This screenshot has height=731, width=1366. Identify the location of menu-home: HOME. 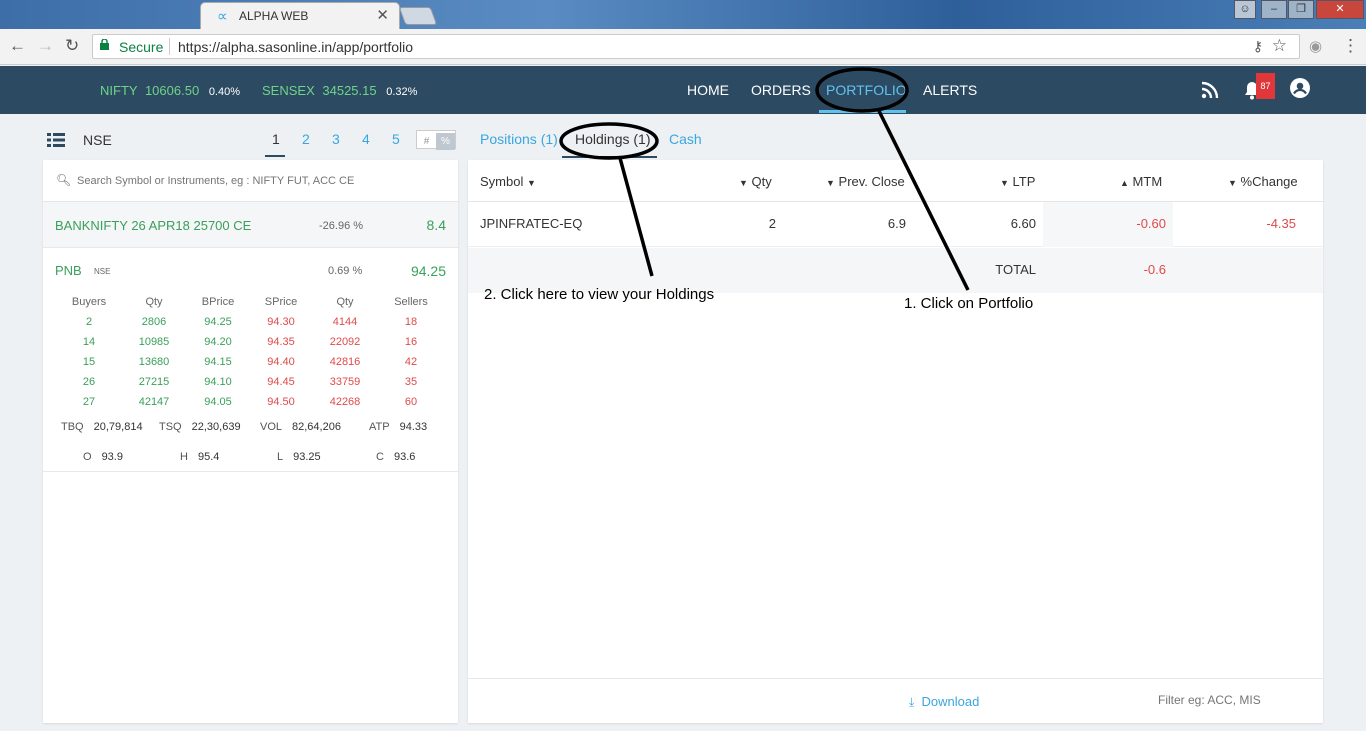
(708, 90).